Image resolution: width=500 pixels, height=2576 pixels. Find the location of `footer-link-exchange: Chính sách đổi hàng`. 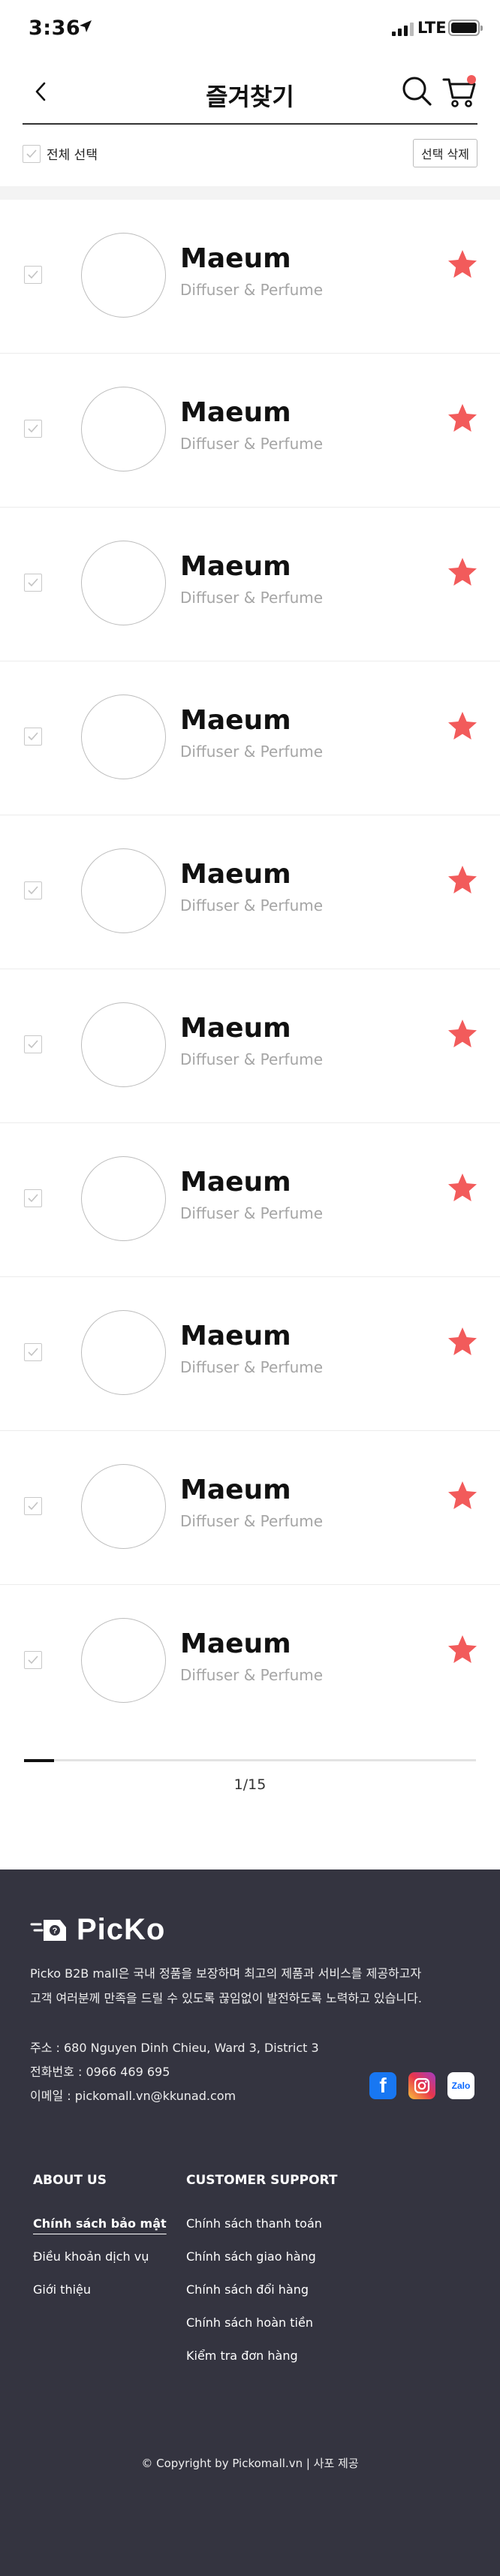

footer-link-exchange: Chính sách đổi hàng is located at coordinates (254, 2289).